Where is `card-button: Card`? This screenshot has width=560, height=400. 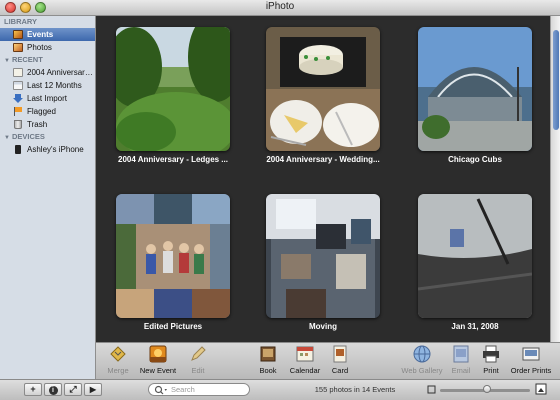 card-button: Card is located at coordinates (340, 360).